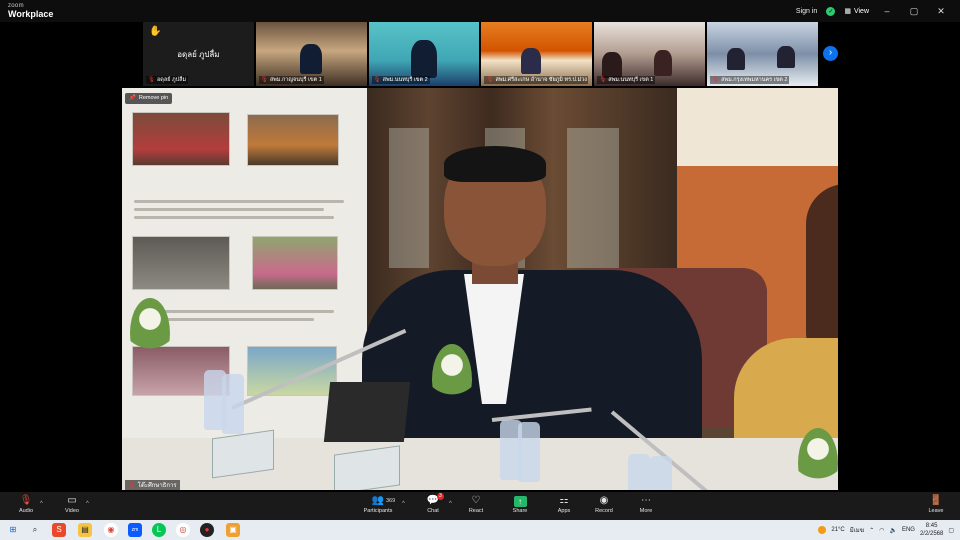 The height and width of the screenshot is (540, 960). I want to click on participant-name: สพม.กรุงเทพมหานคร เขต 2, so click(754, 80).